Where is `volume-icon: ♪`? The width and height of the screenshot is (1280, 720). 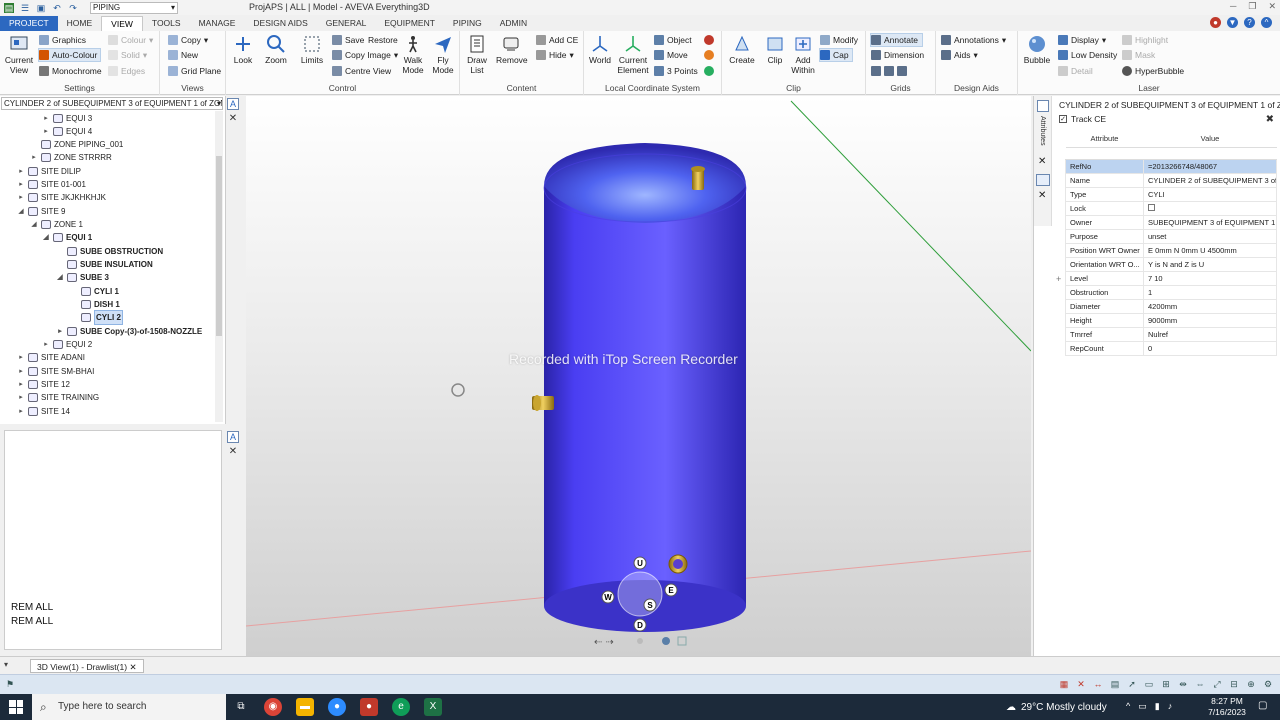 volume-icon: ♪ is located at coordinates (1170, 706).